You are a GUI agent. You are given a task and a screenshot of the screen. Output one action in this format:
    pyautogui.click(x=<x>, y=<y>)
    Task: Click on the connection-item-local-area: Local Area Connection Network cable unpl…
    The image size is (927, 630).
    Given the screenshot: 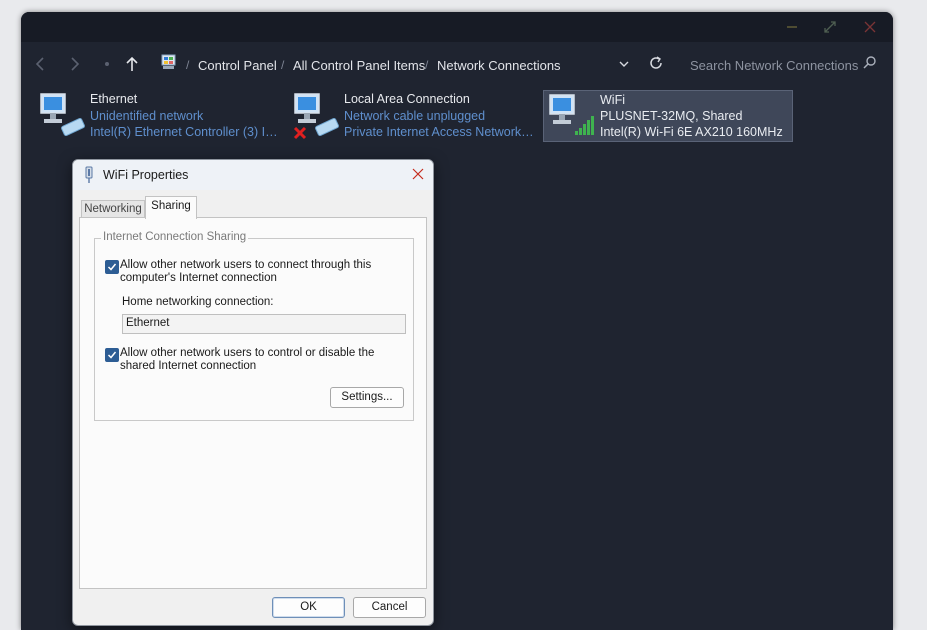 What is the action you would take?
    pyautogui.click(x=417, y=117)
    